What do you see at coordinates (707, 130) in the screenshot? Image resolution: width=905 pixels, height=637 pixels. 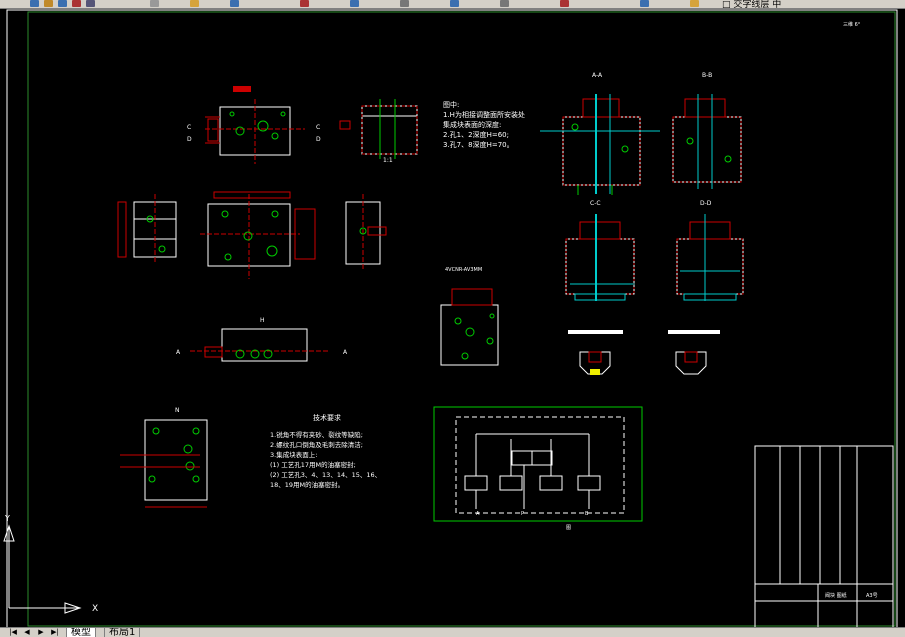 I see `view-section-bb: B-B` at bounding box center [707, 130].